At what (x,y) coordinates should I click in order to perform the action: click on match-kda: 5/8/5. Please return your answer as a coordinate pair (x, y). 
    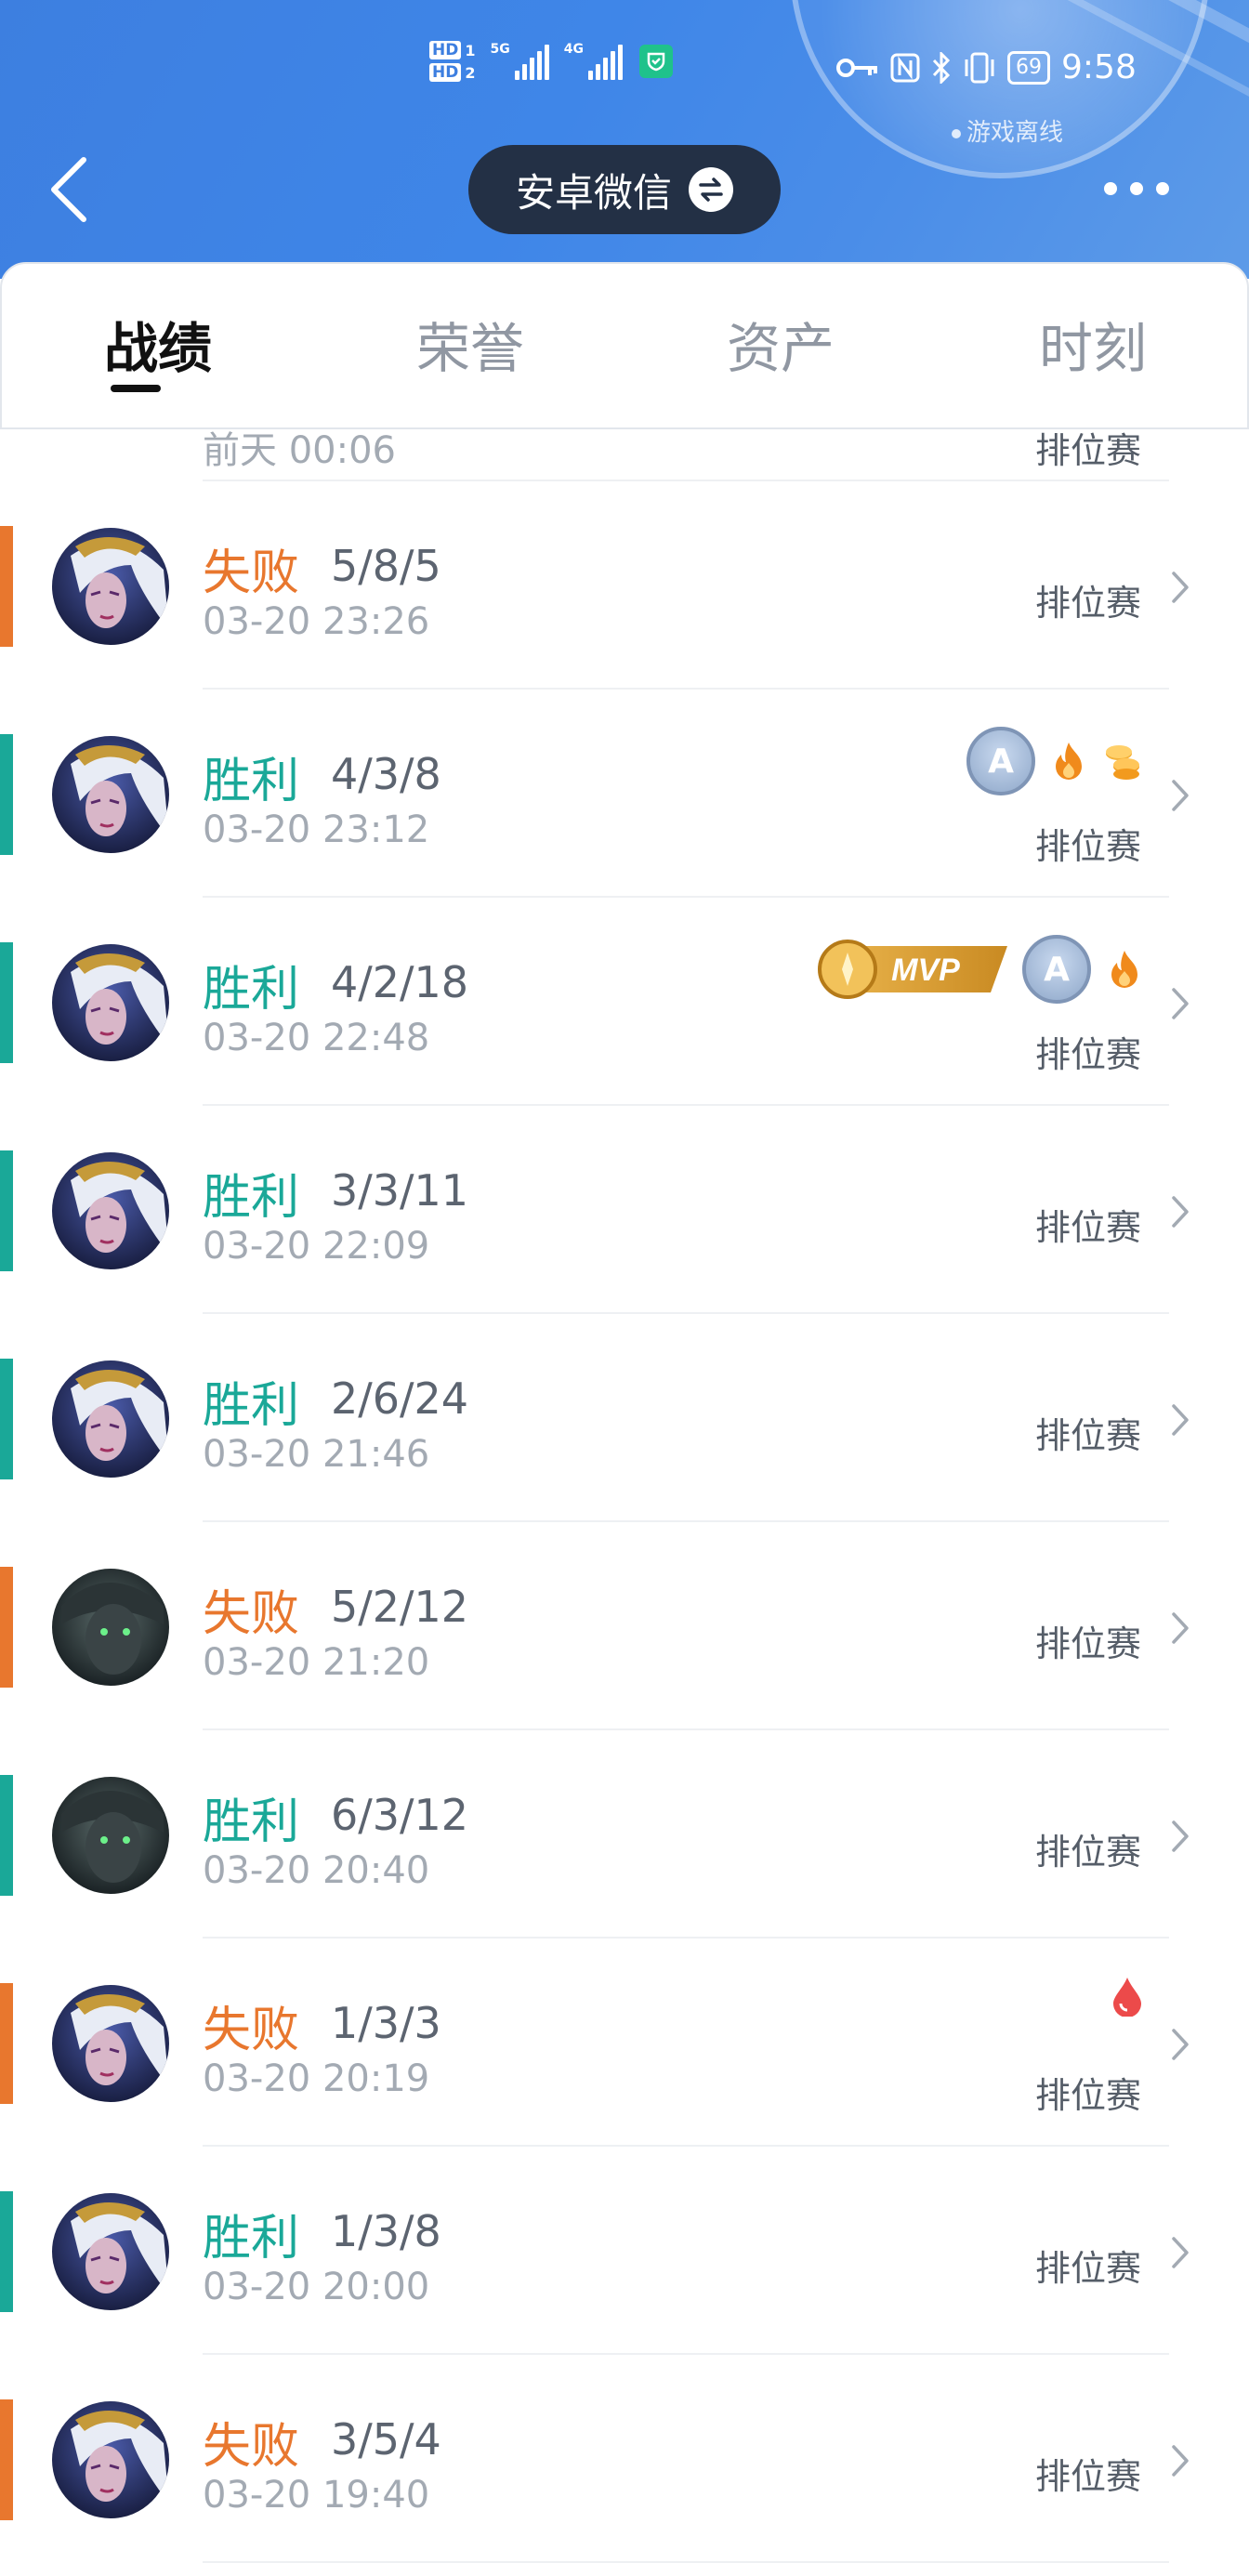
    Looking at the image, I should click on (386, 566).